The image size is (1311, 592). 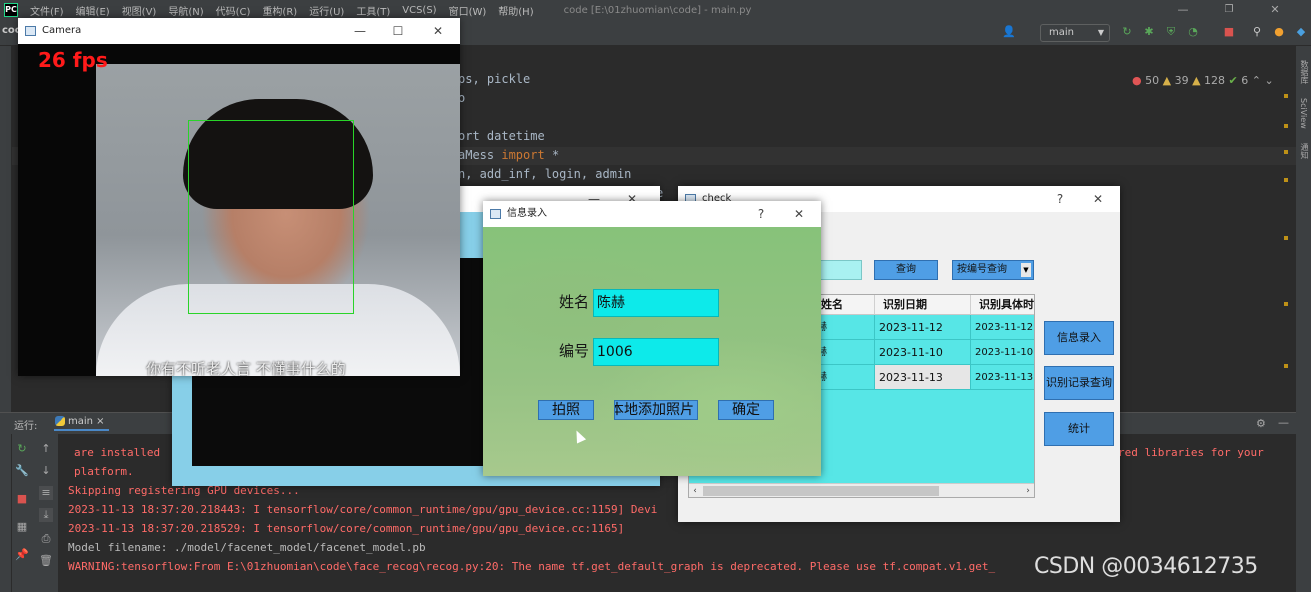 I want to click on info-entry-button: 信息录入, so click(x=1079, y=338).